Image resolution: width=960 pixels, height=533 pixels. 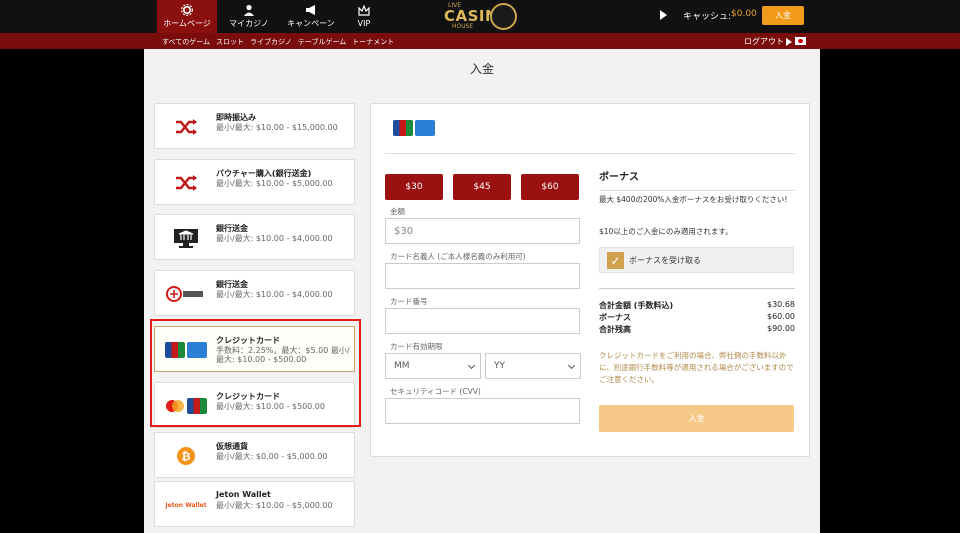 I want to click on summary-row: 合計残高 $90.00, so click(x=697, y=329).